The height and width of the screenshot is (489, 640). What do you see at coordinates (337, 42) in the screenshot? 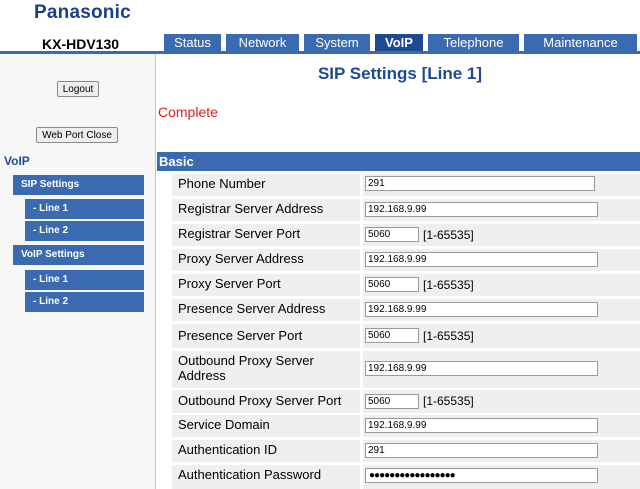
I see `tab-system: System` at bounding box center [337, 42].